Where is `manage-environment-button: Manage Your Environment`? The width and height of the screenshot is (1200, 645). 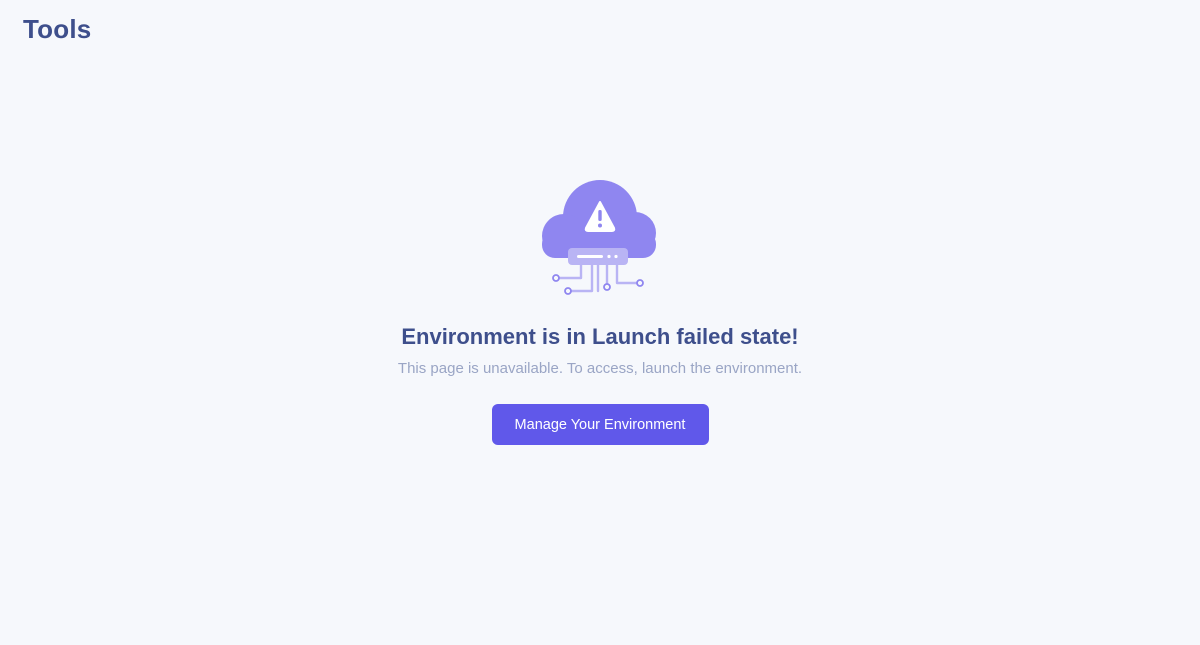 manage-environment-button: Manage Your Environment is located at coordinates (600, 424).